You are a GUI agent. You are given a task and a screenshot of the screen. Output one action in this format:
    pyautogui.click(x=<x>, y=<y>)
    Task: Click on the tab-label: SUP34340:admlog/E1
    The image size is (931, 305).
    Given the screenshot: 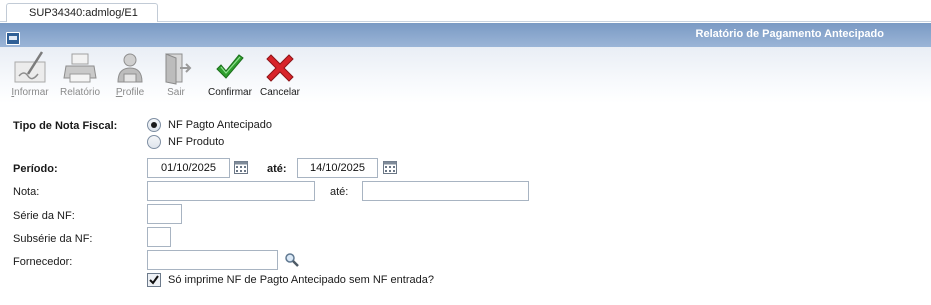 What is the action you would take?
    pyautogui.click(x=83, y=13)
    